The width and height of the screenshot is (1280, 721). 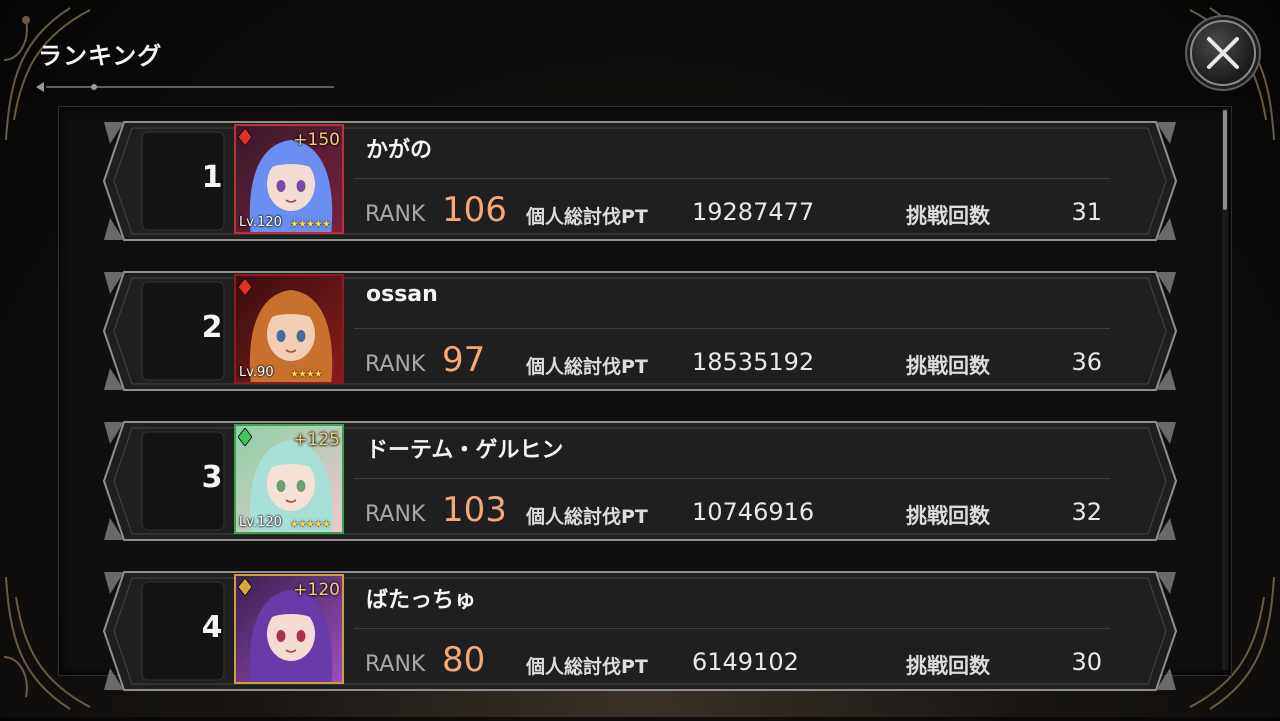 What do you see at coordinates (1086, 512) in the screenshot?
I see `challenges-value: 32` at bounding box center [1086, 512].